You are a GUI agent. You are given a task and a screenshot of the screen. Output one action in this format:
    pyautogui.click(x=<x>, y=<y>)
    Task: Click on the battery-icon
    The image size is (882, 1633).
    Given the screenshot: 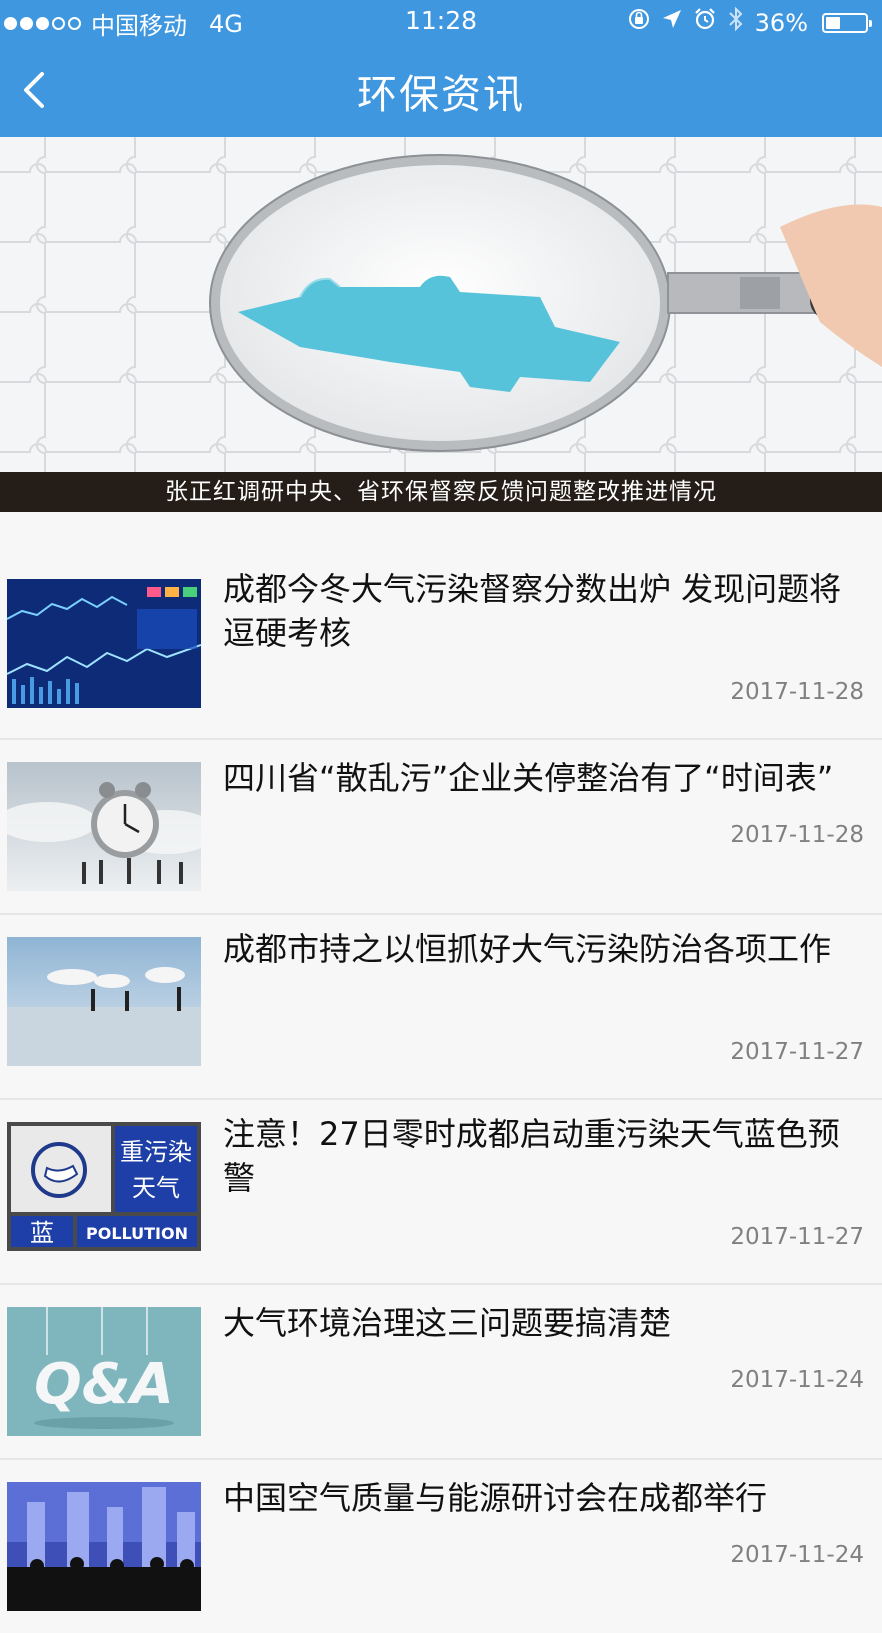 What is the action you would take?
    pyautogui.click(x=847, y=22)
    